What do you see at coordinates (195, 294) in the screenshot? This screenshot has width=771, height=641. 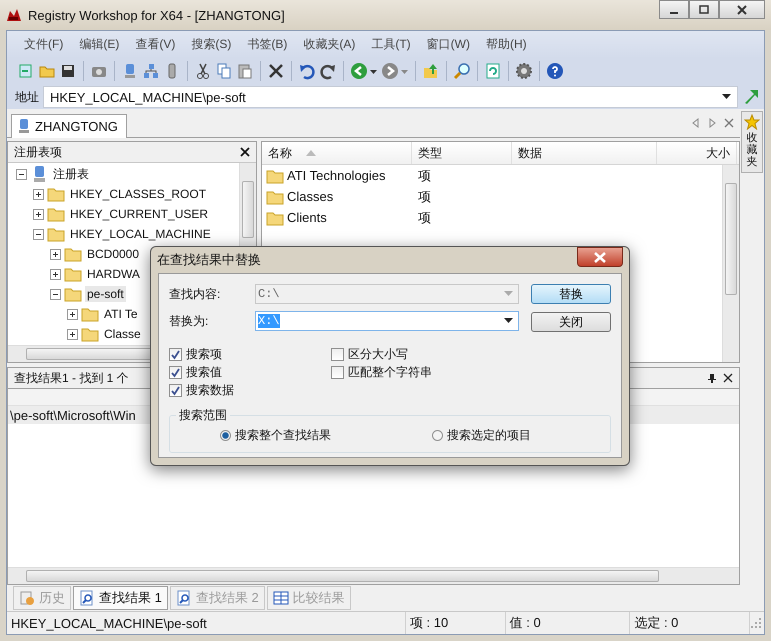 I see `field-label: 查找内容:` at bounding box center [195, 294].